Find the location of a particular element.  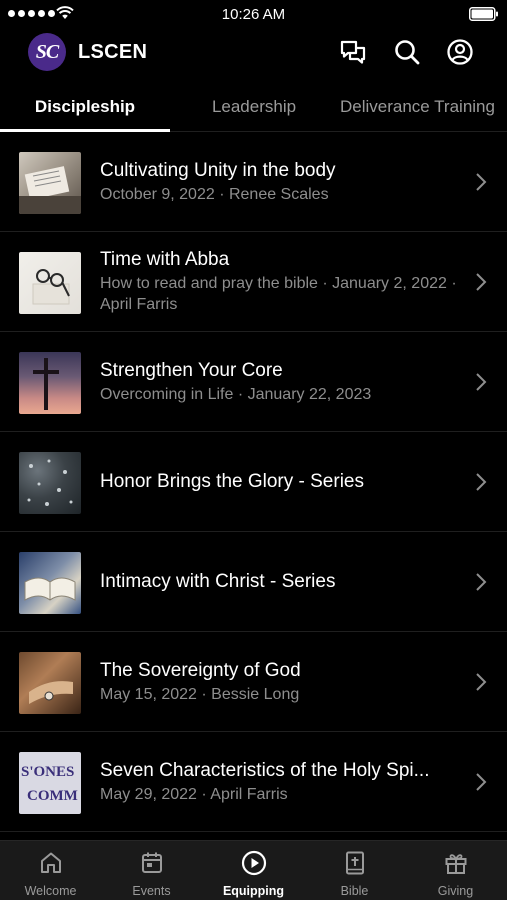

item-subtitle: May 29, 2022 · April Farris is located at coordinates (194, 794).